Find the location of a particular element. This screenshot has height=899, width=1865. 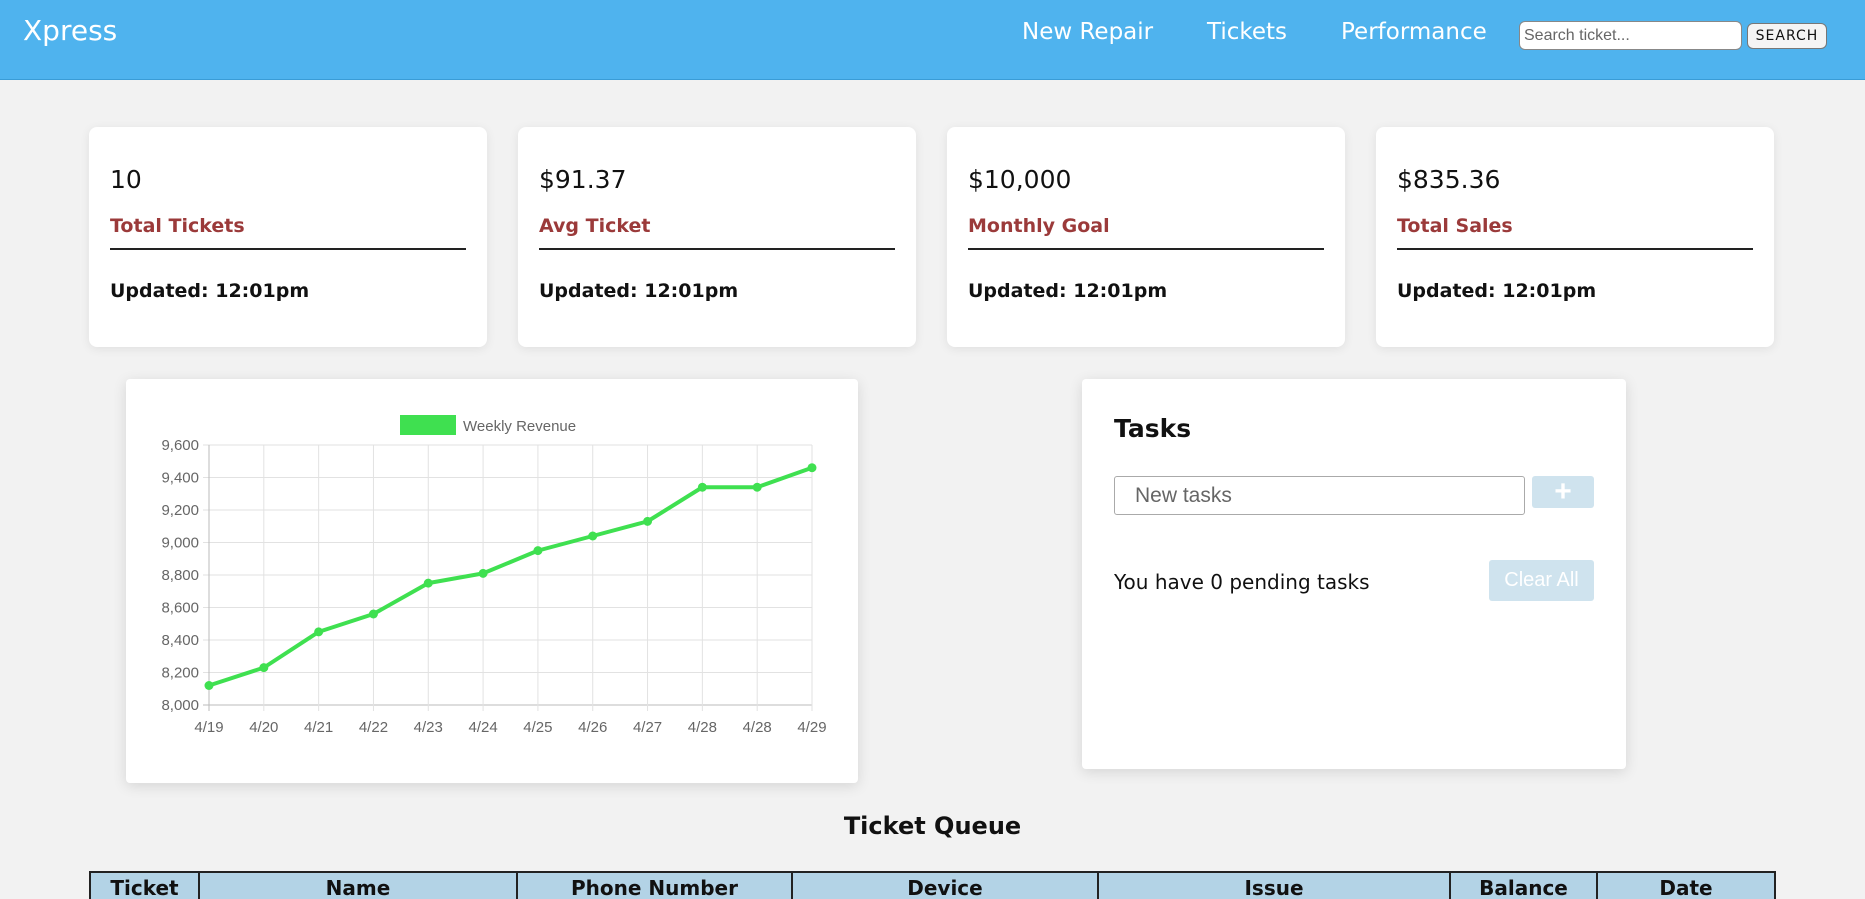

series-line is located at coordinates (510, 576).